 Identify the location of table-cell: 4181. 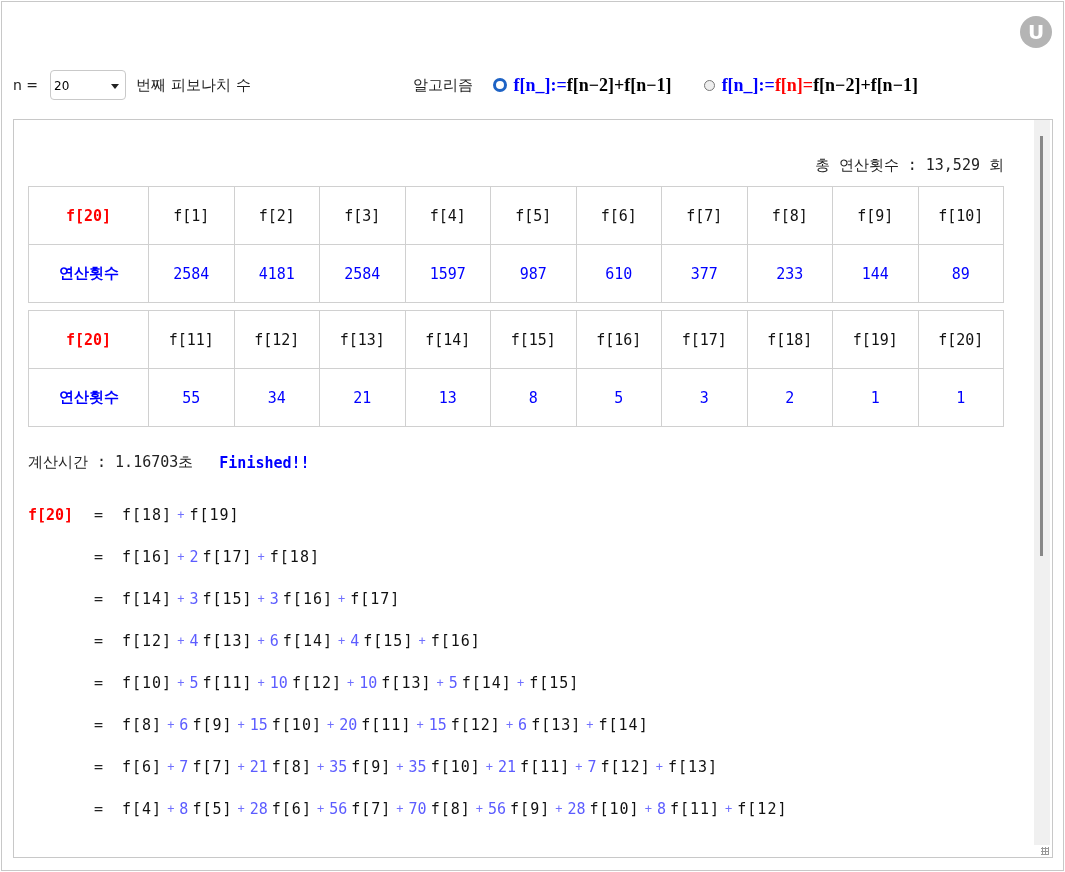
(277, 274).